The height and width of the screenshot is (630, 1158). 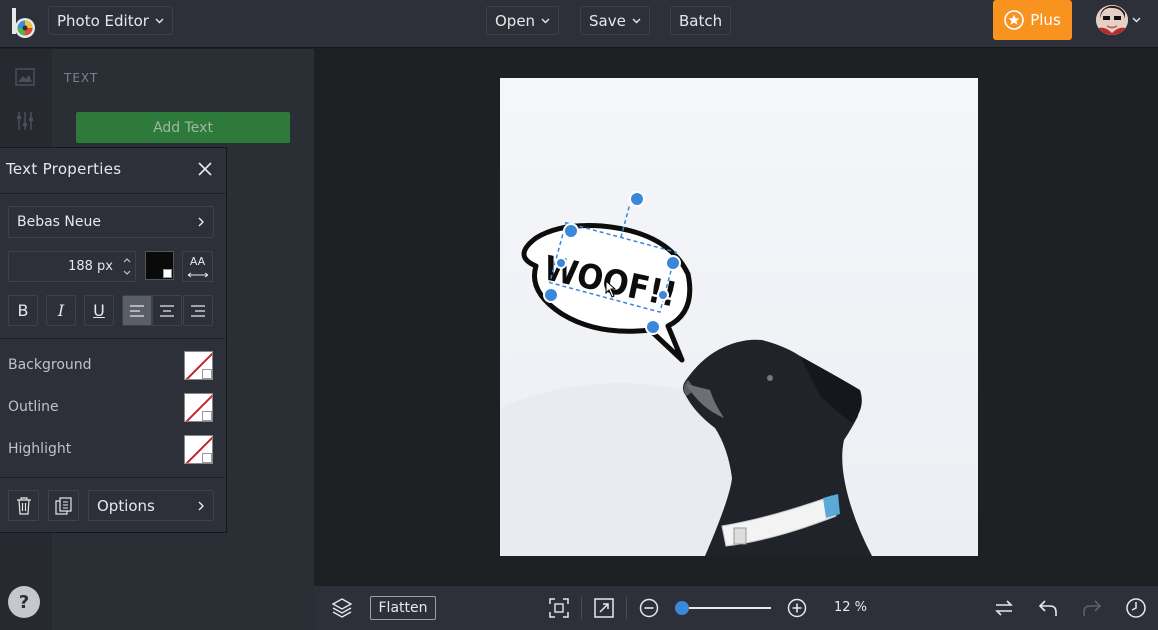 What do you see at coordinates (649, 608) in the screenshot?
I see `zoom-out-icon` at bounding box center [649, 608].